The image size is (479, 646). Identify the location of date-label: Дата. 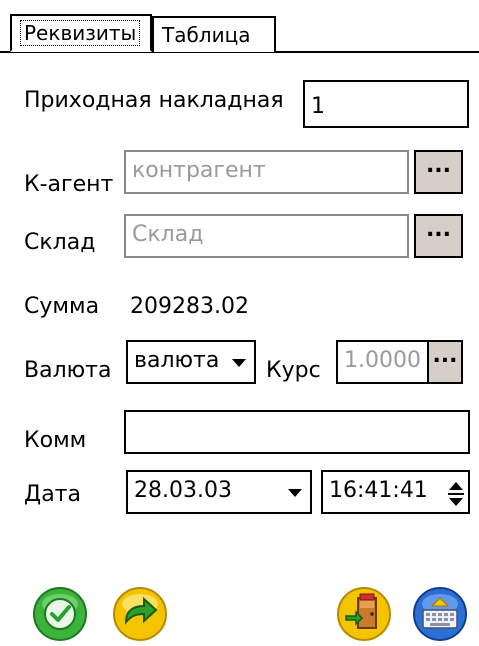
(52, 494).